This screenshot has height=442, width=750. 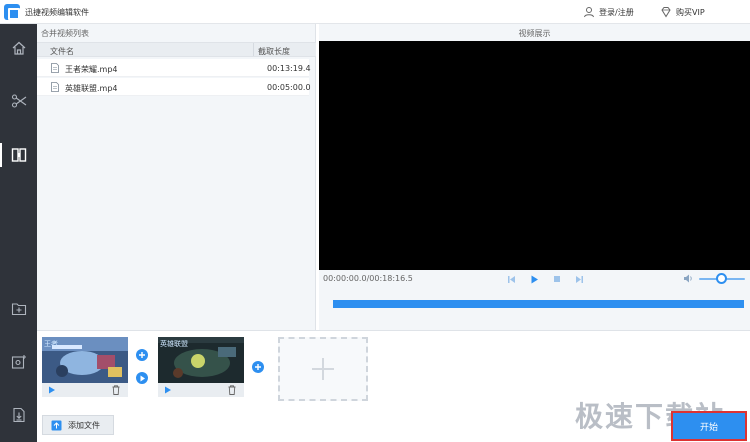 I want to click on thumbnail-caption: 王者, so click(x=51, y=344).